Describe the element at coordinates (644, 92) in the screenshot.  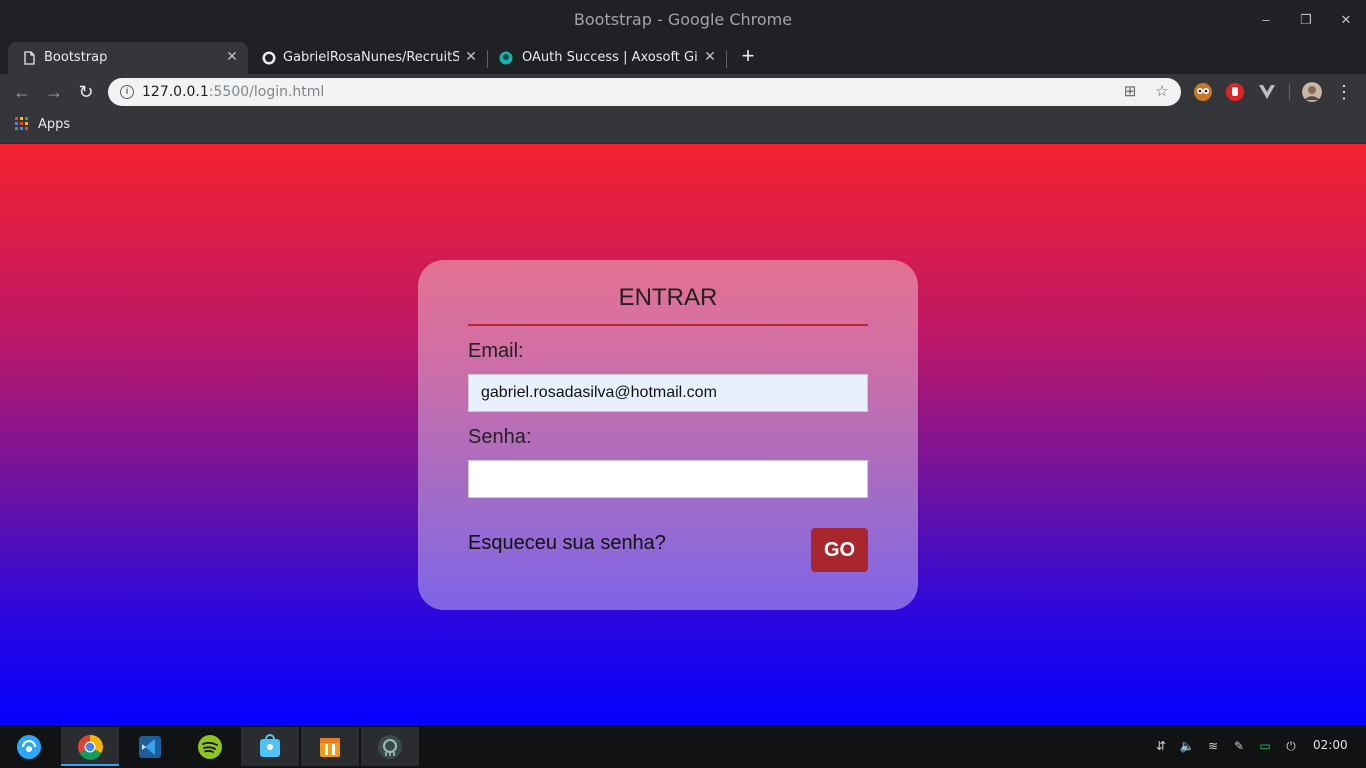
I see `address-bar: i 127.0.0.1:5500/login.html ⊞ ☆` at that location.